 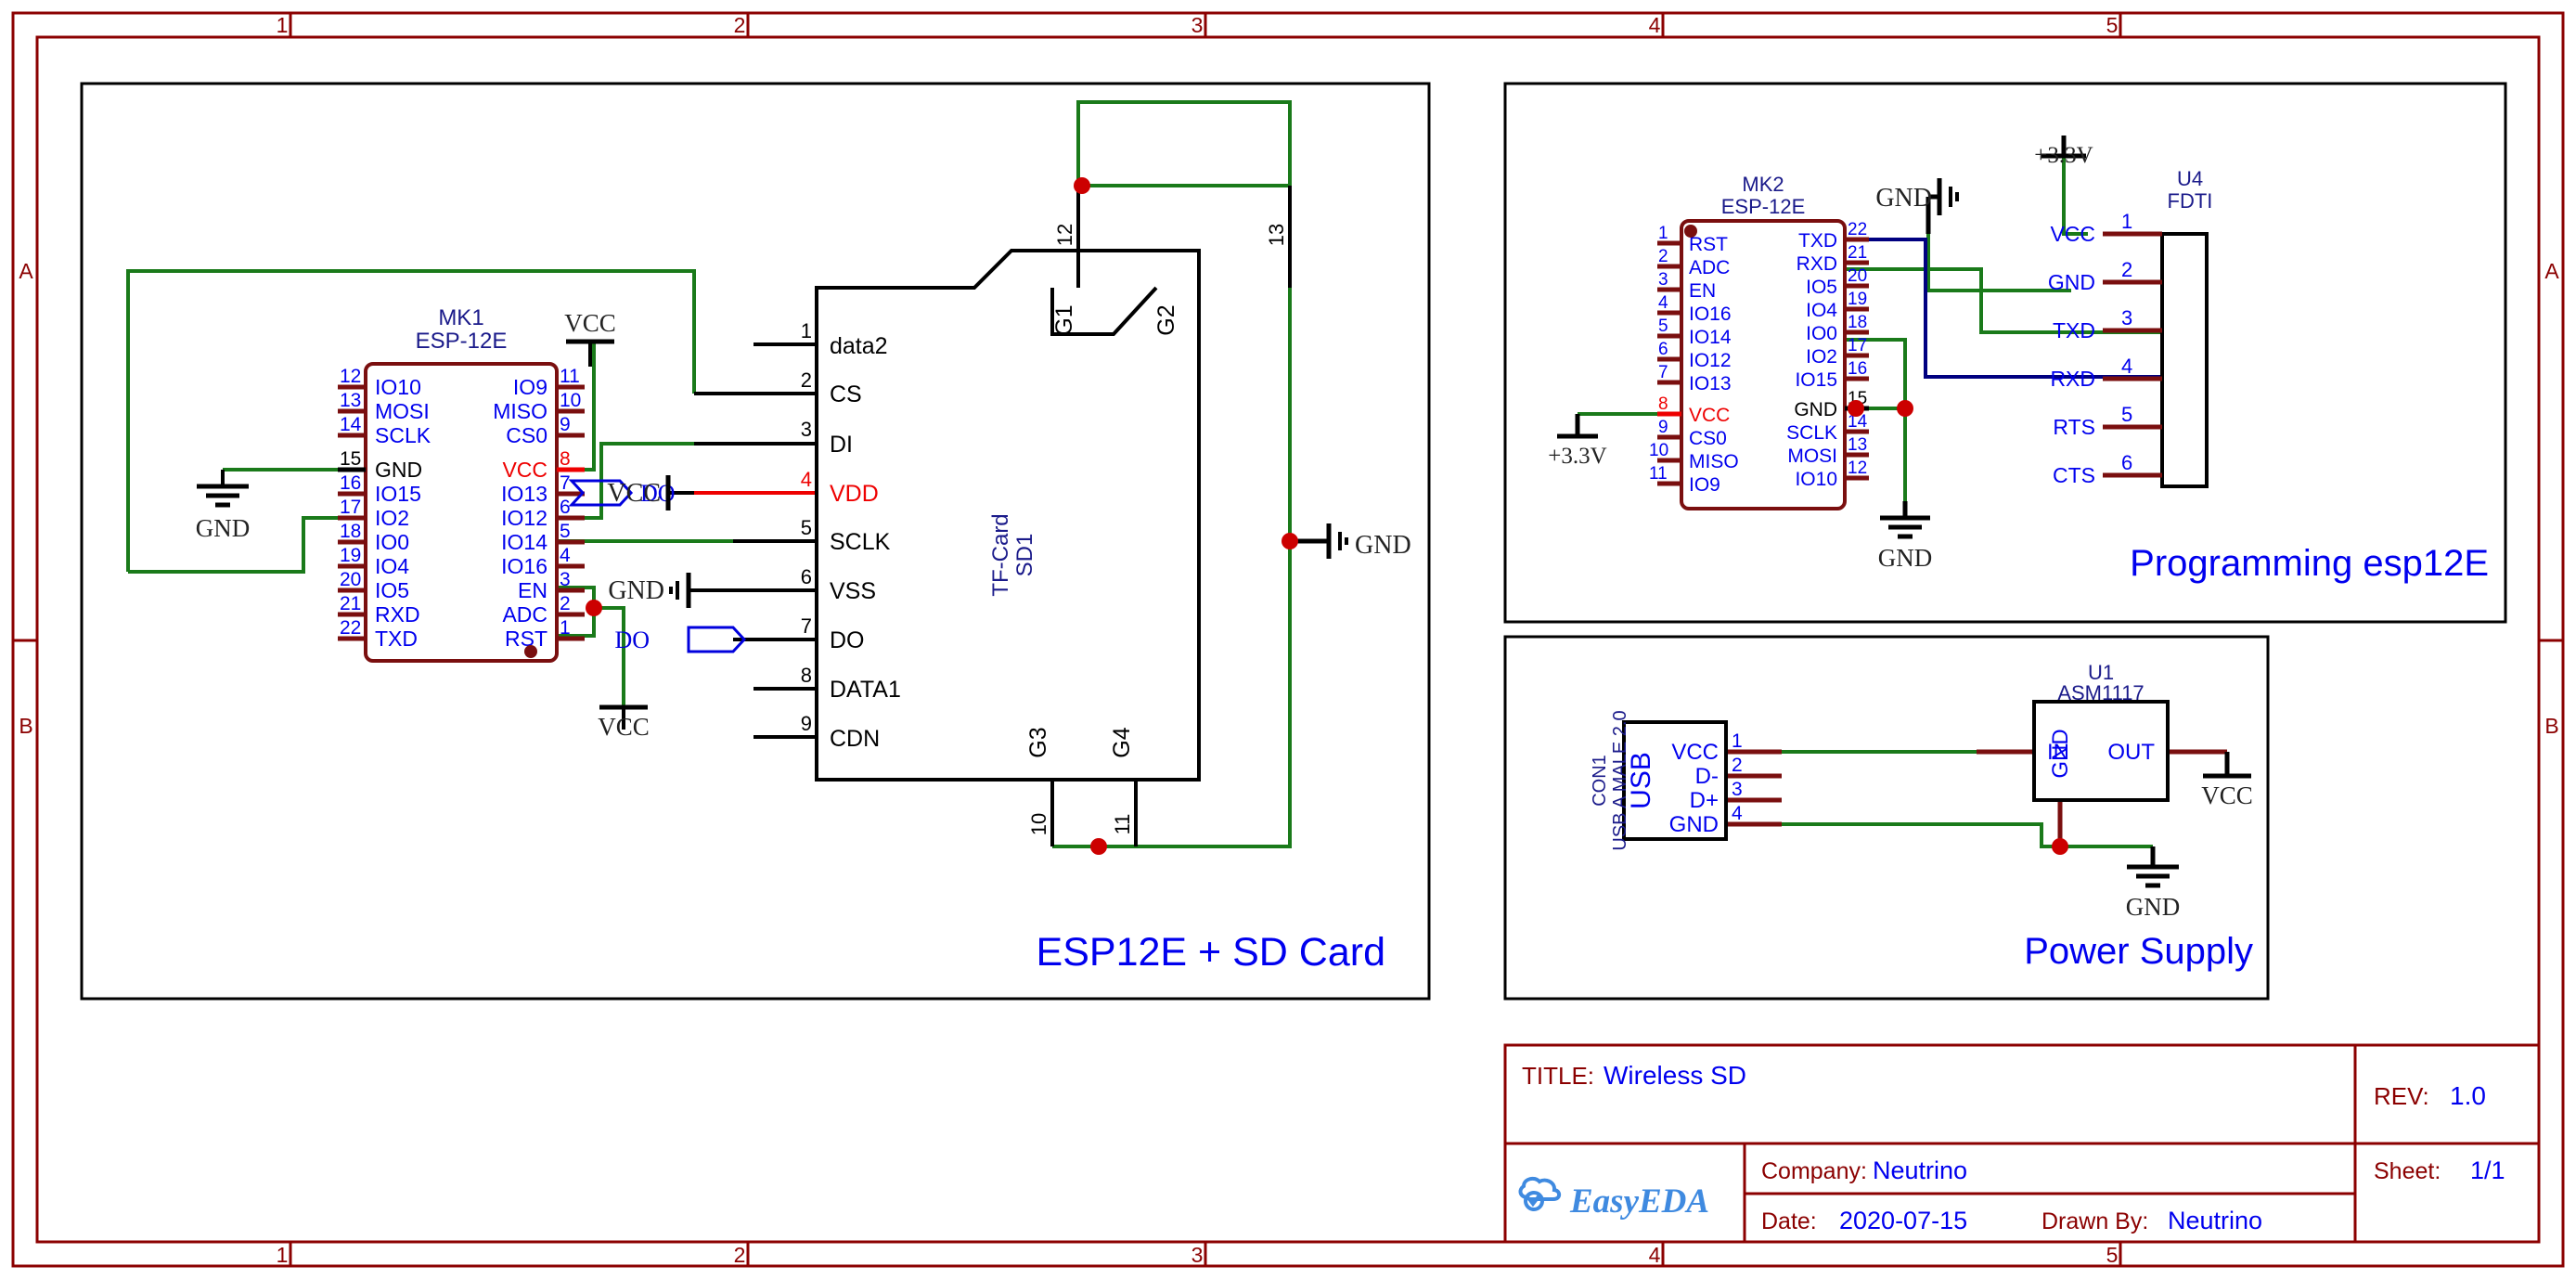 What do you see at coordinates (2060, 754) in the screenshot?
I see `u1-pin-gnd: GND` at bounding box center [2060, 754].